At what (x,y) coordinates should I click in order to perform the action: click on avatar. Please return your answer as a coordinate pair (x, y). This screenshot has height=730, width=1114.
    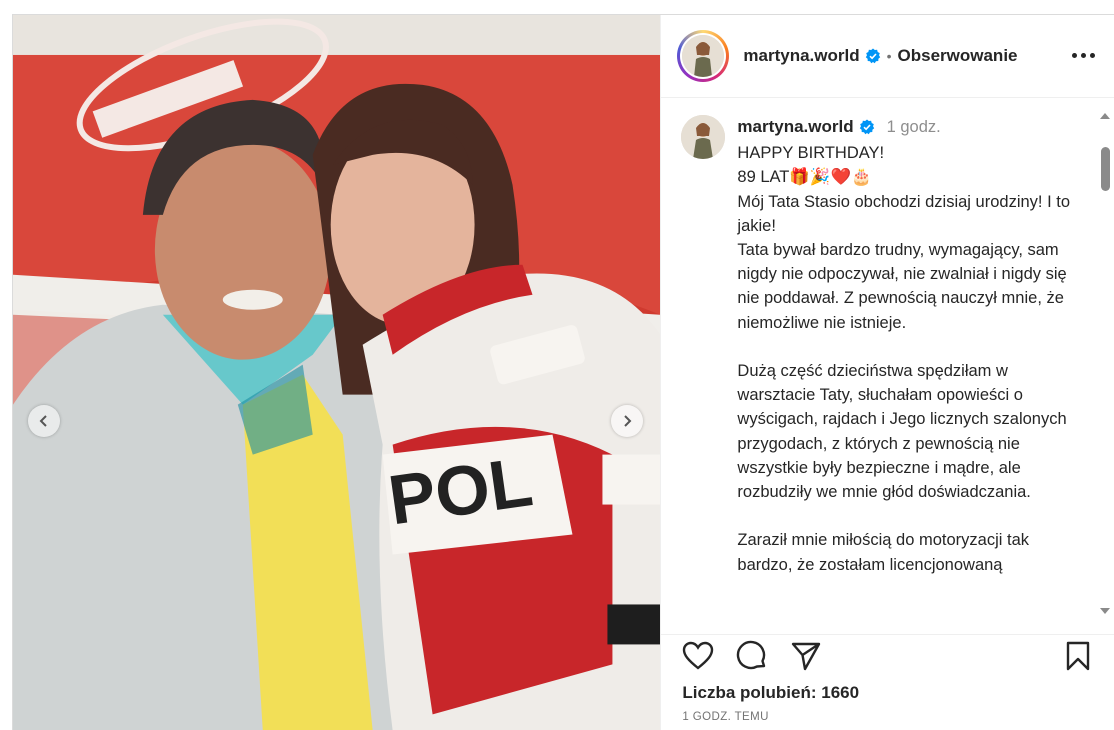
    Looking at the image, I should click on (703, 56).